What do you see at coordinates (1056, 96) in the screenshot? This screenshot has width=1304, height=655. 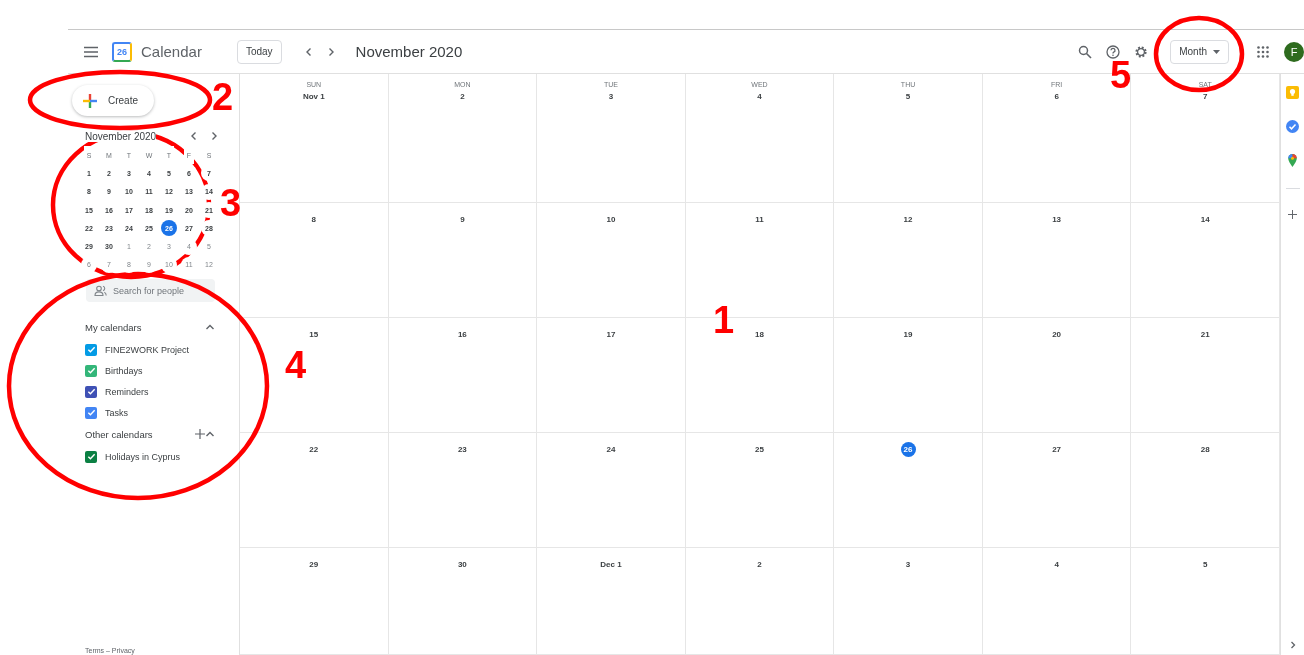 I see `day-number: 6` at bounding box center [1056, 96].